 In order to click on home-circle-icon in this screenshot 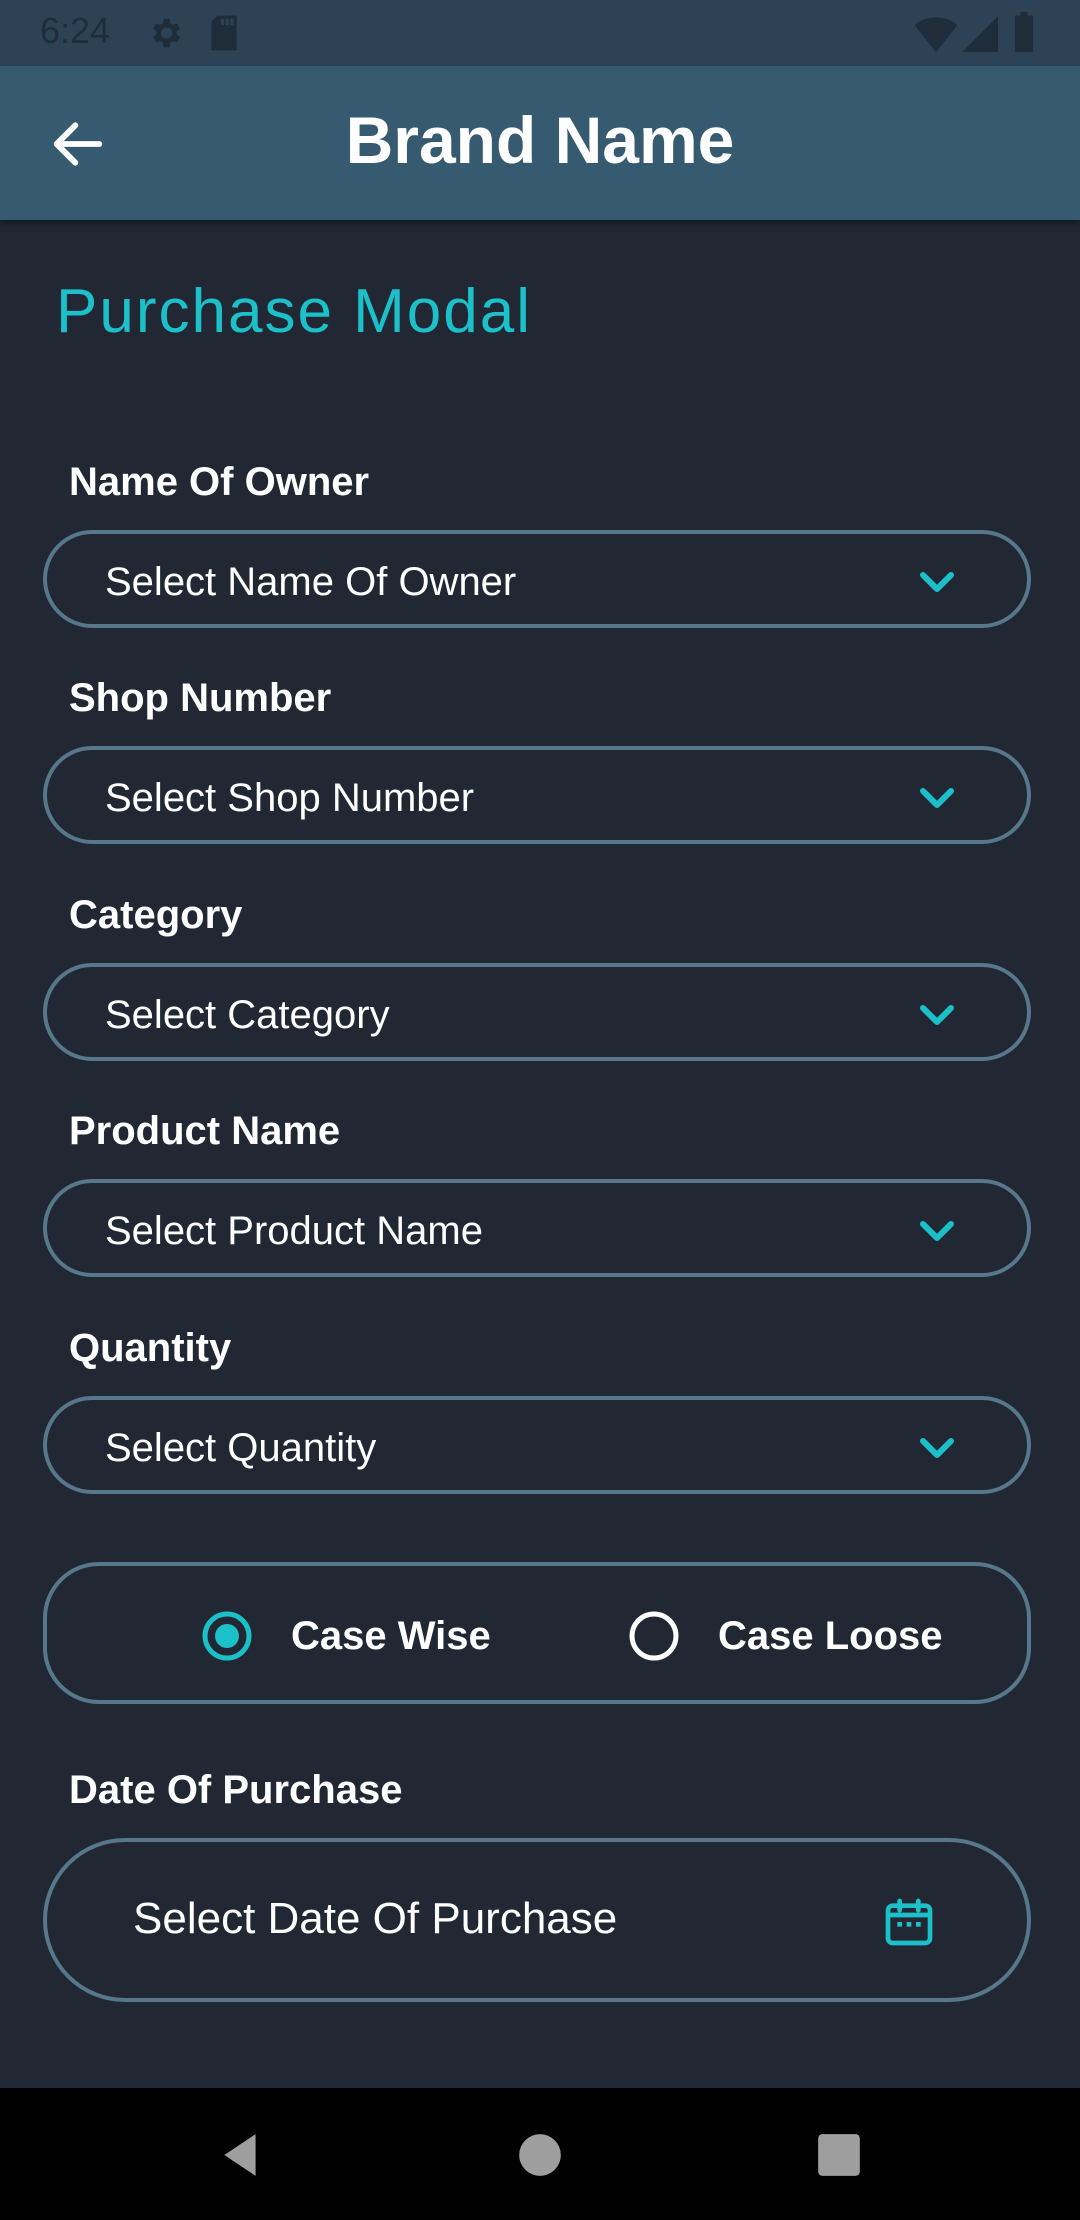, I will do `click(540, 2155)`.